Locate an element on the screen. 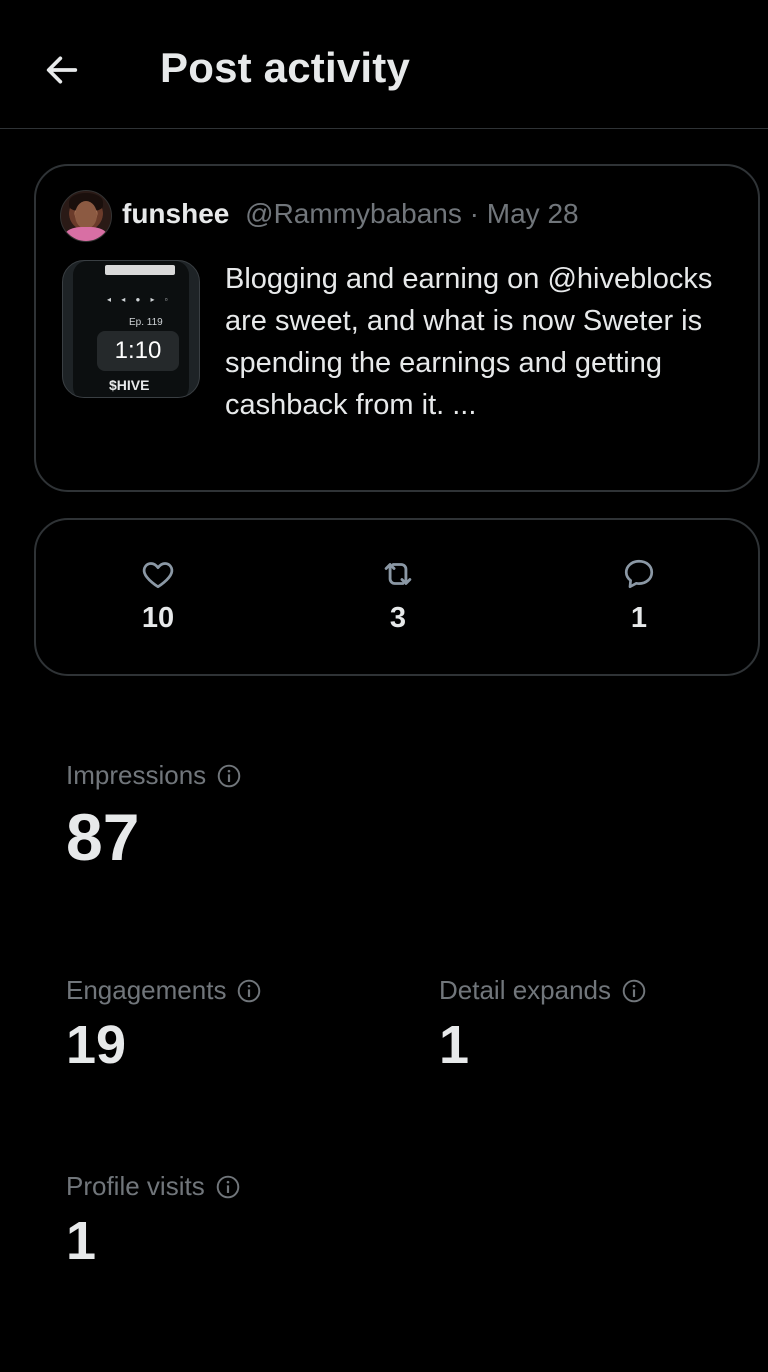 This screenshot has width=768, height=1372. reply-icon is located at coordinates (639, 574).